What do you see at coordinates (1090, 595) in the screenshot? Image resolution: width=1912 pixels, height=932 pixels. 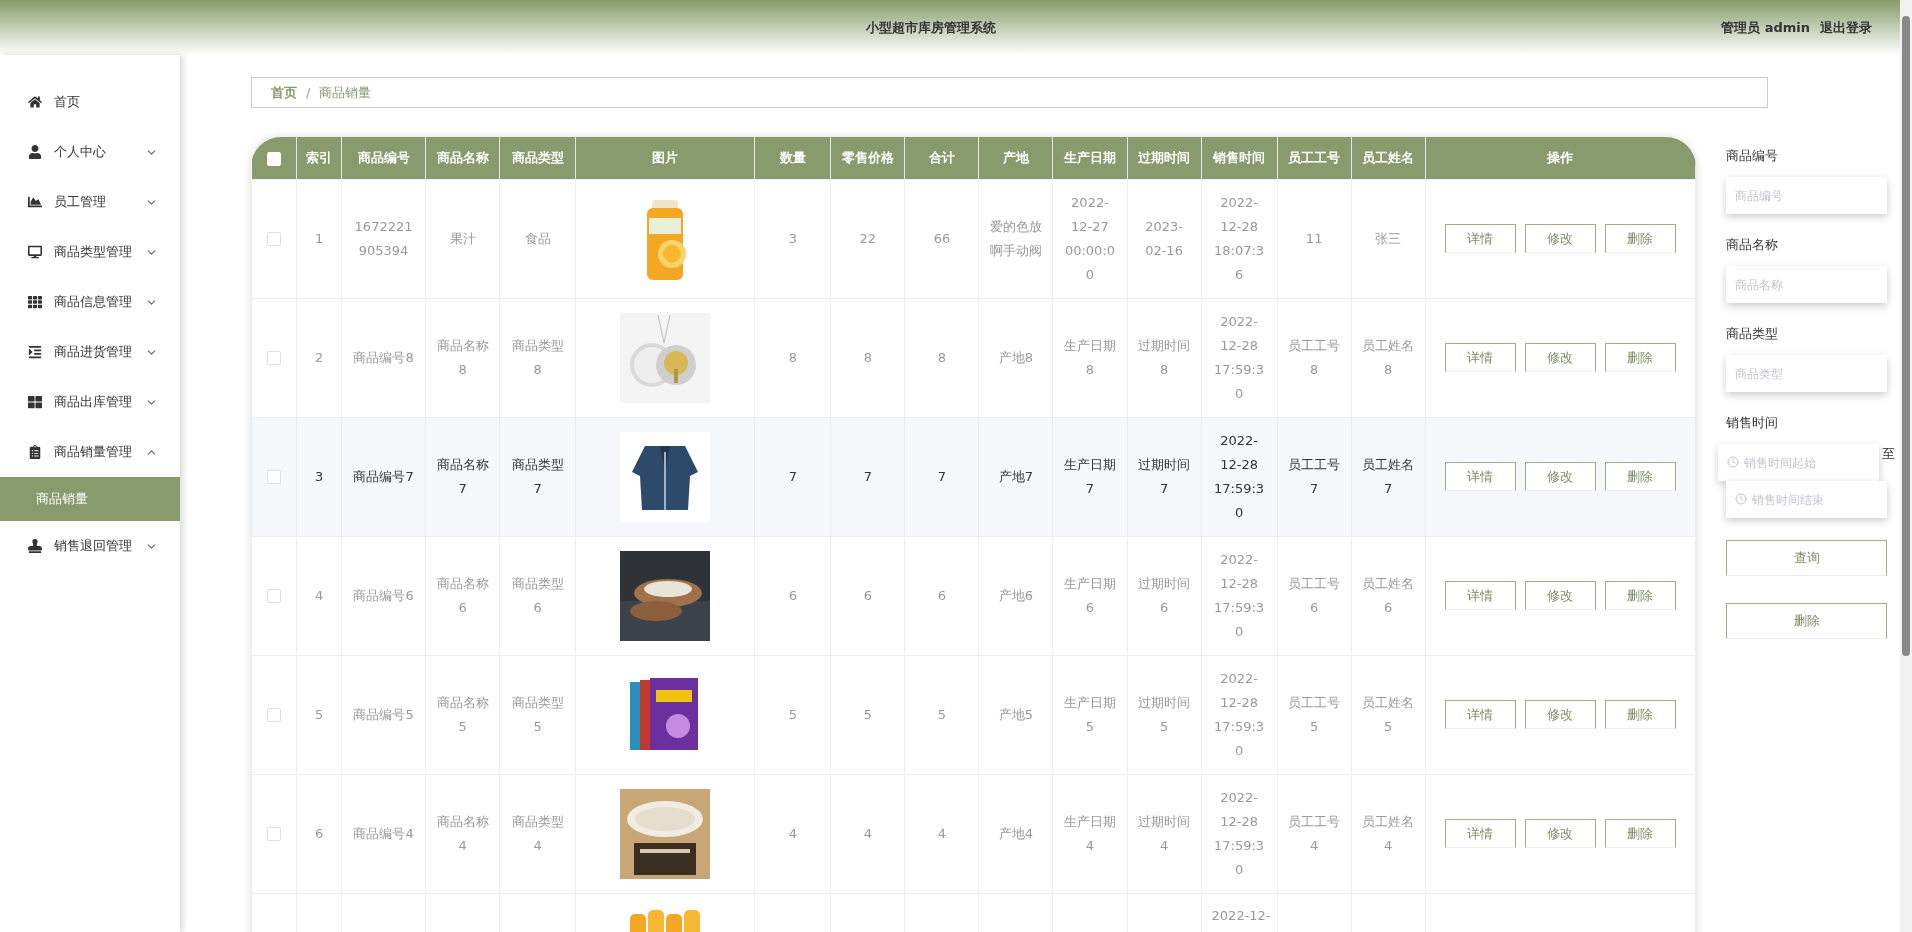 I see `table-cell: 生产日期6` at bounding box center [1090, 595].